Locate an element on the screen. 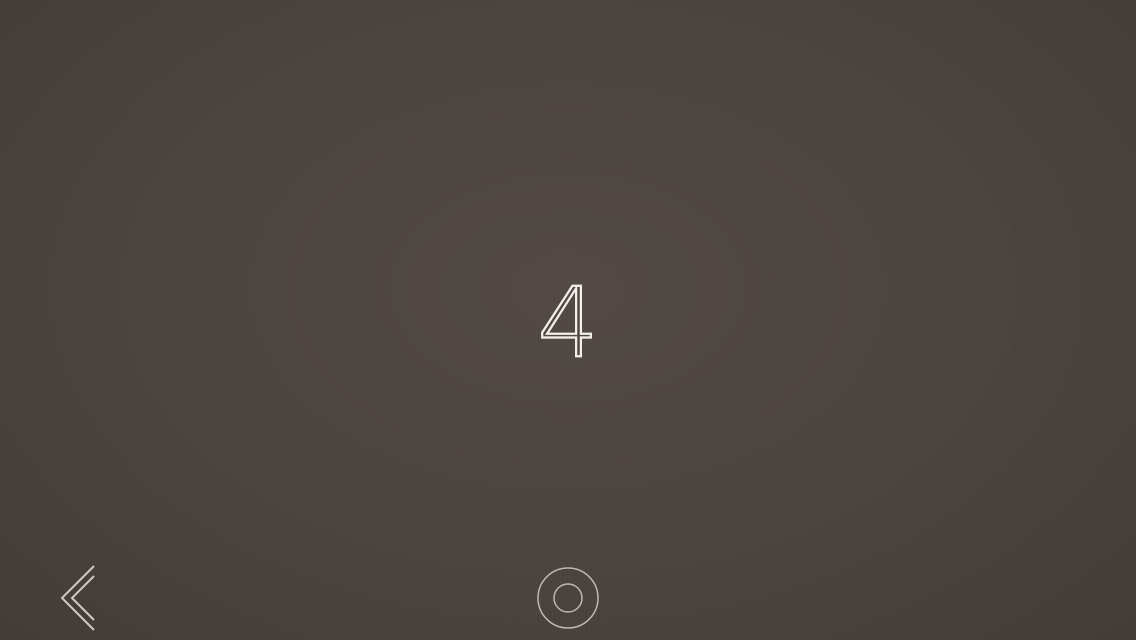 Image resolution: width=1136 pixels, height=640 pixels. svg-text: 4 is located at coordinates (567, 322).